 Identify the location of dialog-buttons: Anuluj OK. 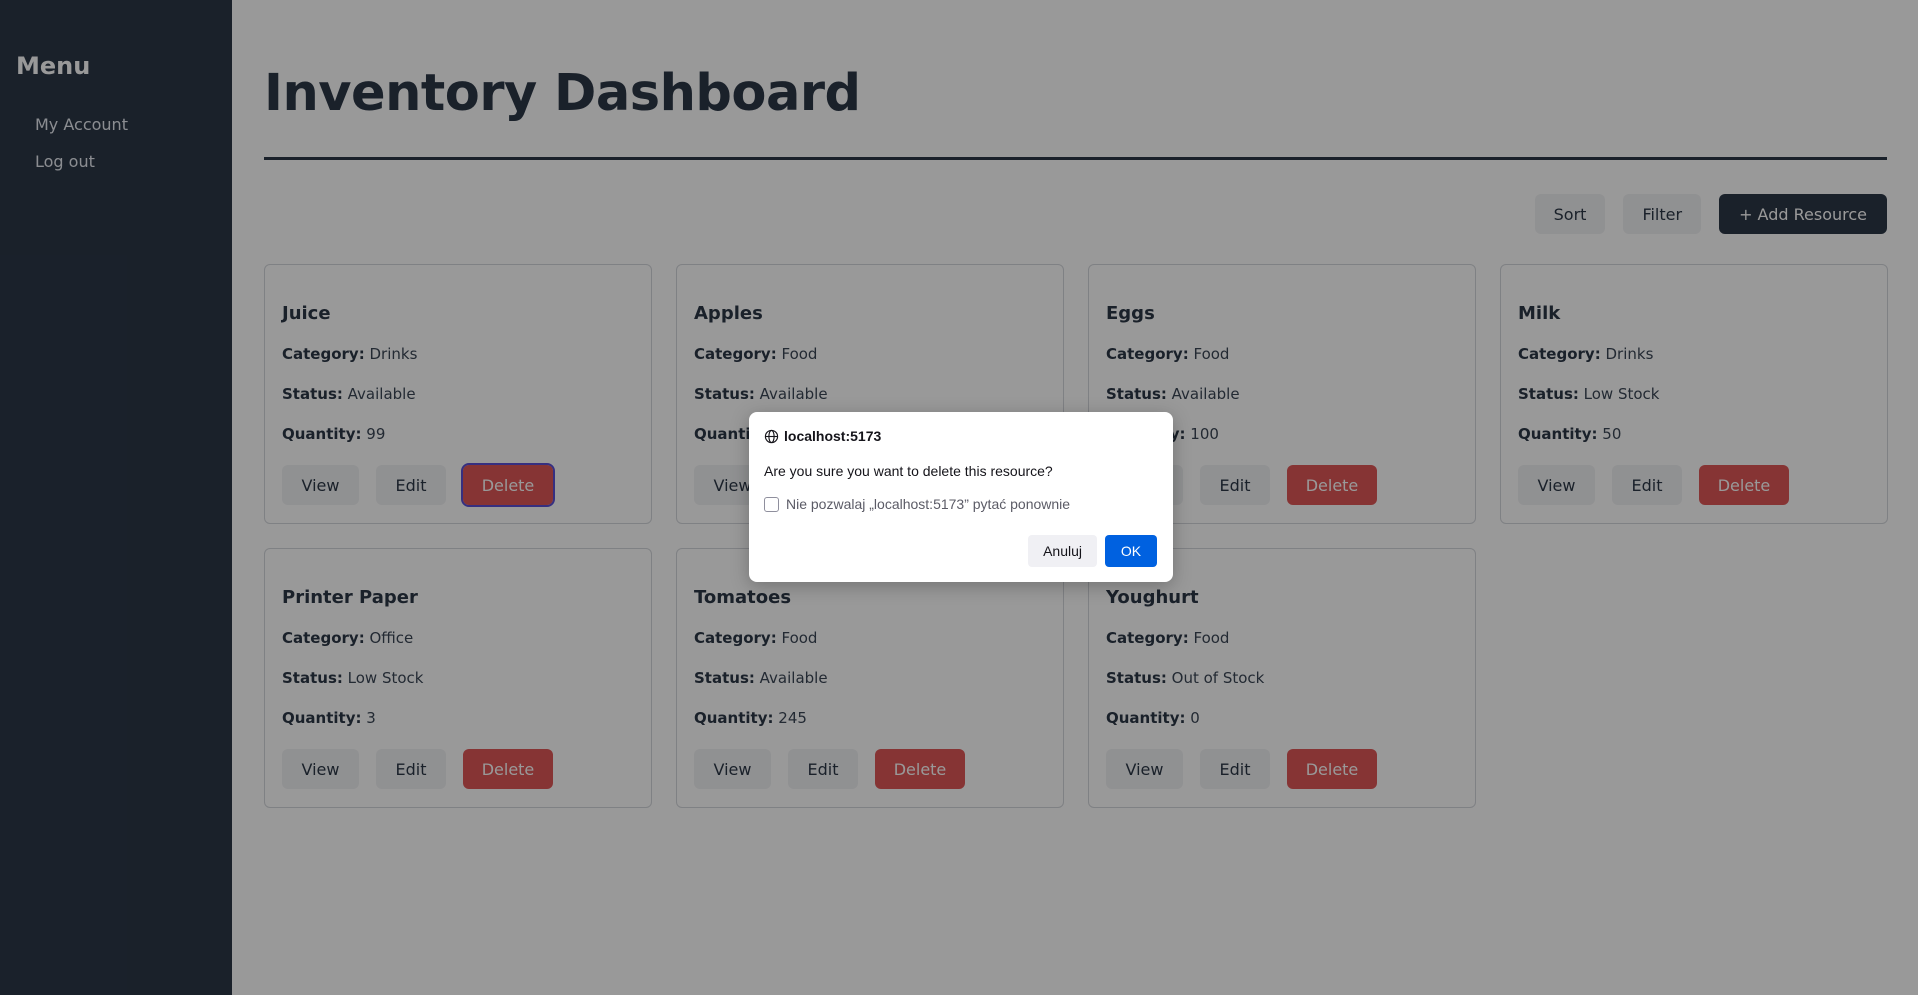
(1092, 551).